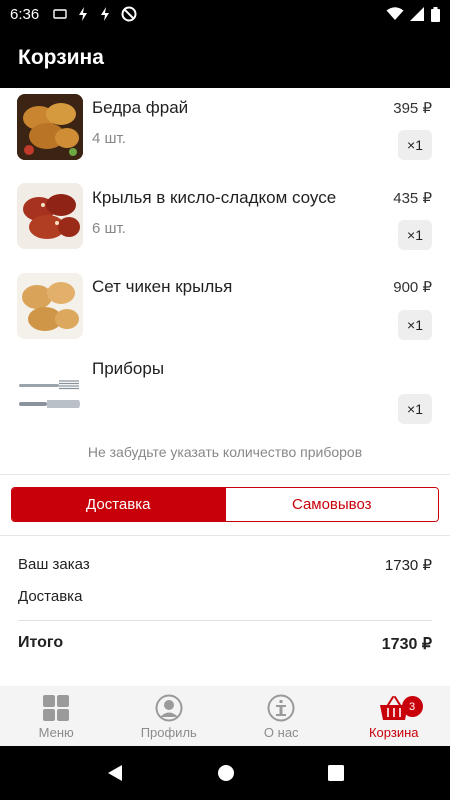 This screenshot has height=800, width=450. Describe the element at coordinates (412, 198) in the screenshot. I see `item-price: 435 ₽` at that location.